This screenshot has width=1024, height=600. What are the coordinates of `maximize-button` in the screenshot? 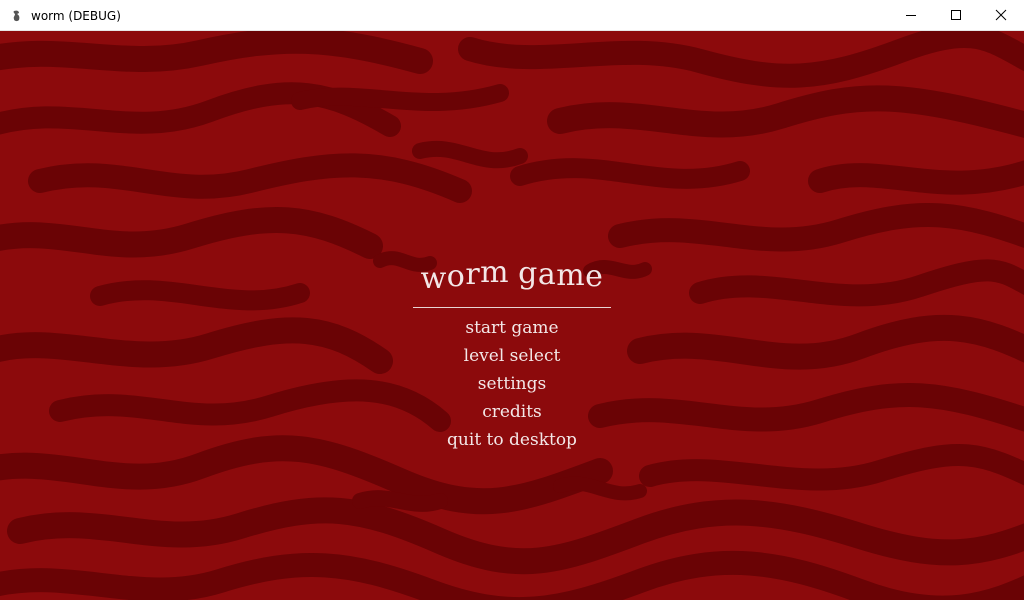 It's located at (956, 15).